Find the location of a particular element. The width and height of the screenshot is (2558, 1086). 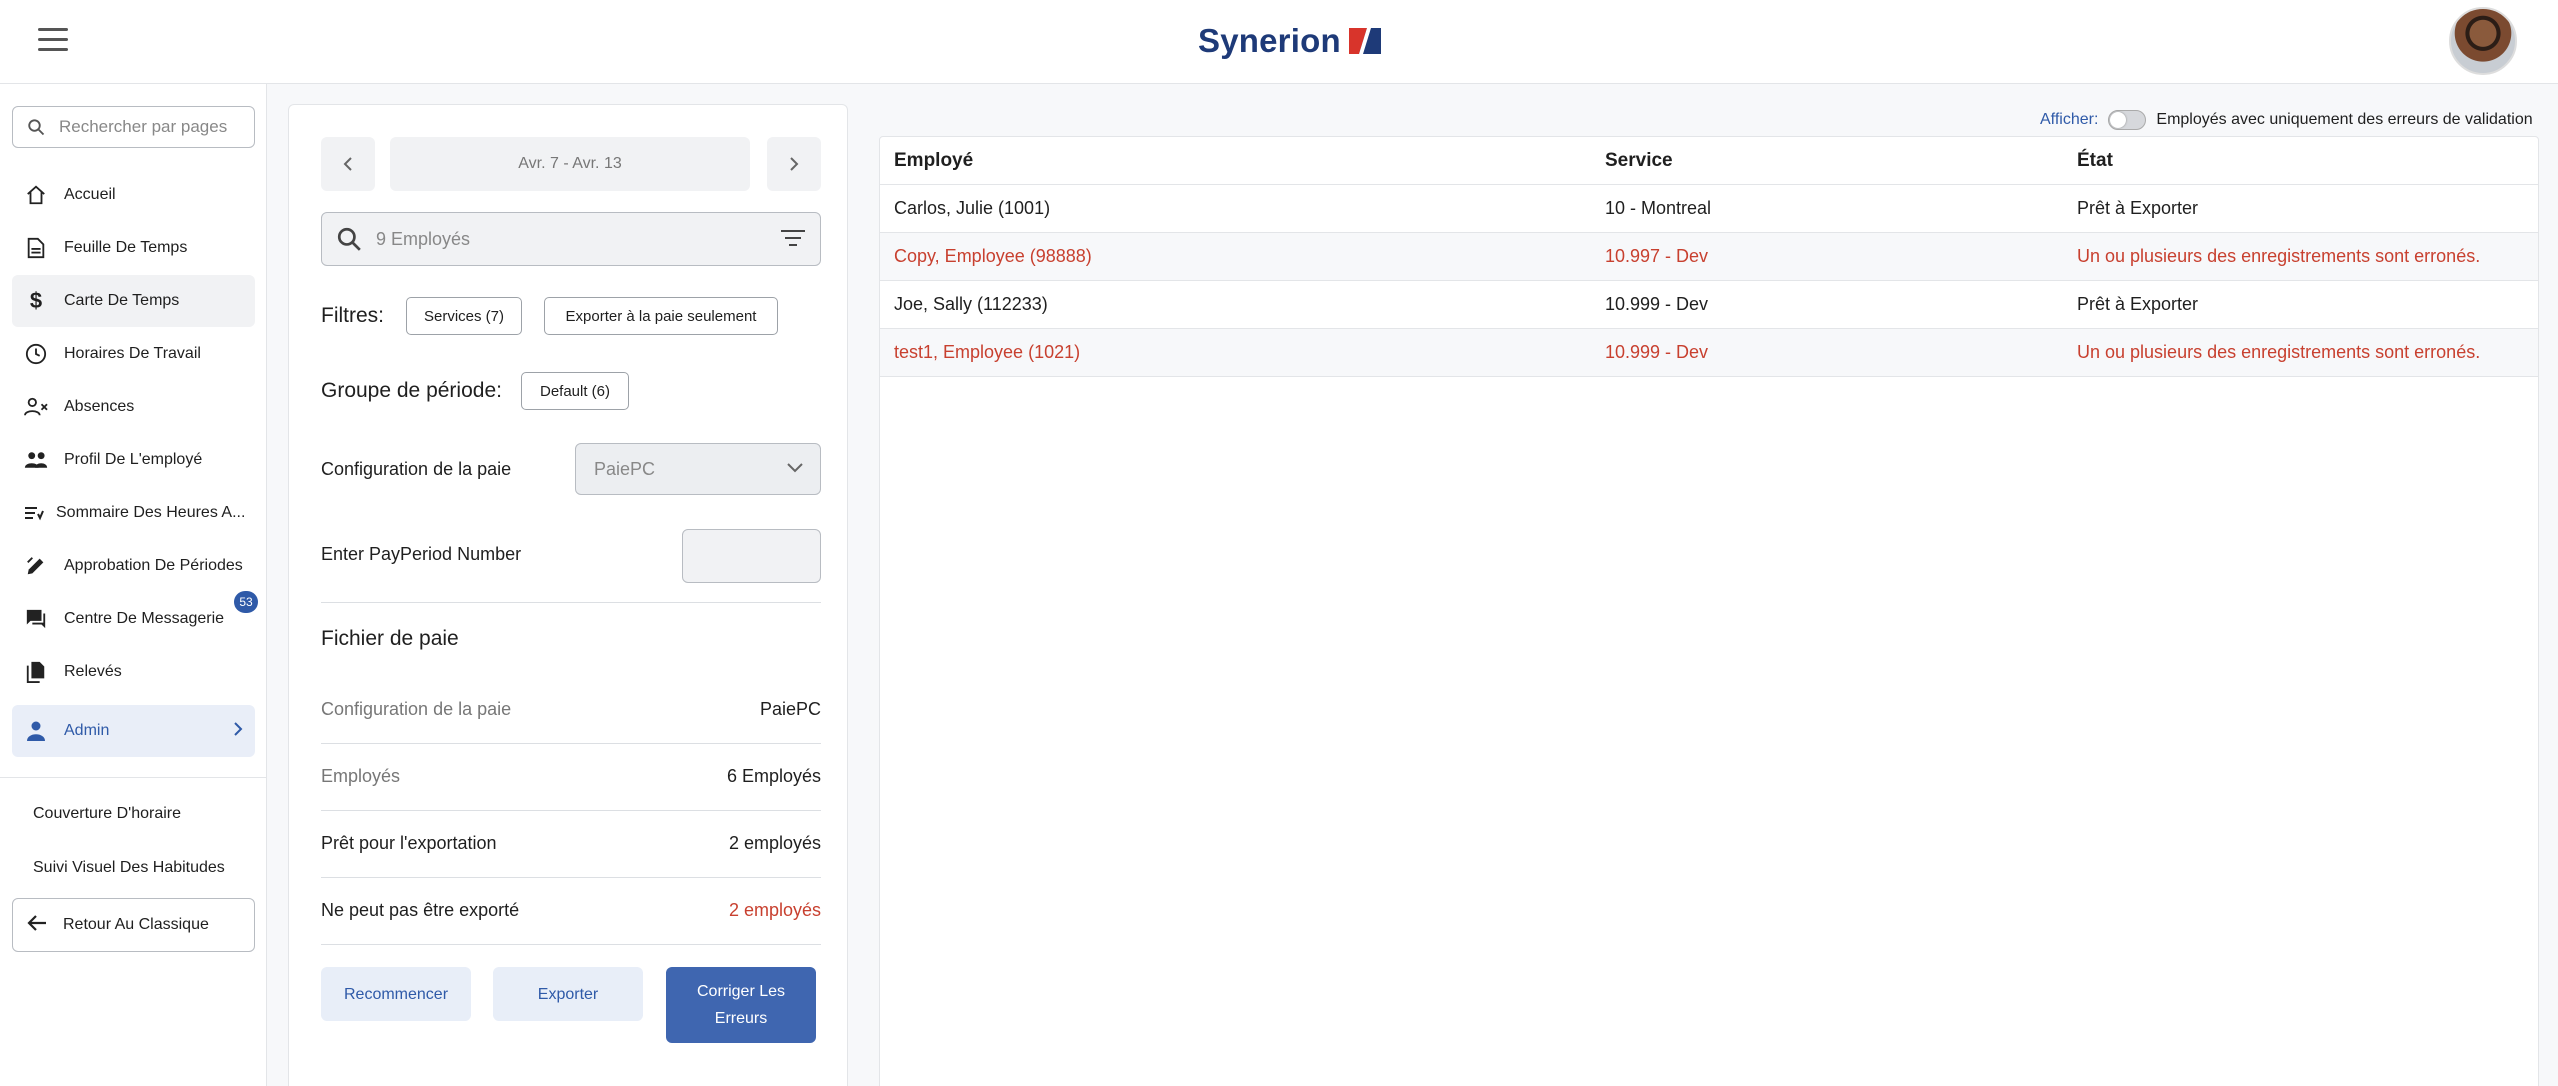

column-header-state: État is located at coordinates (2095, 161).